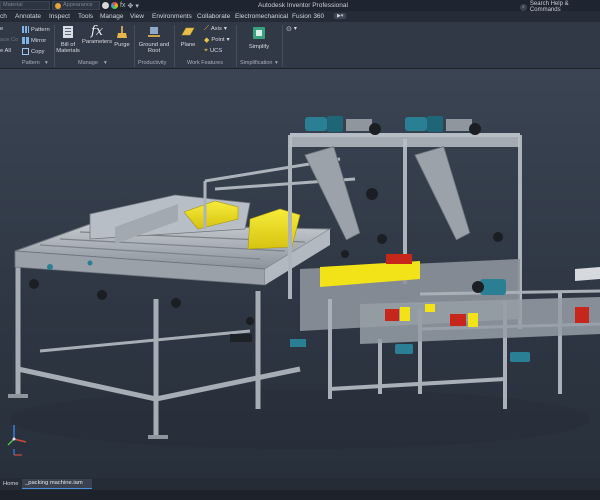  What do you see at coordinates (261, 16) in the screenshot?
I see `tab-electromechanical: Electromechanical` at bounding box center [261, 16].